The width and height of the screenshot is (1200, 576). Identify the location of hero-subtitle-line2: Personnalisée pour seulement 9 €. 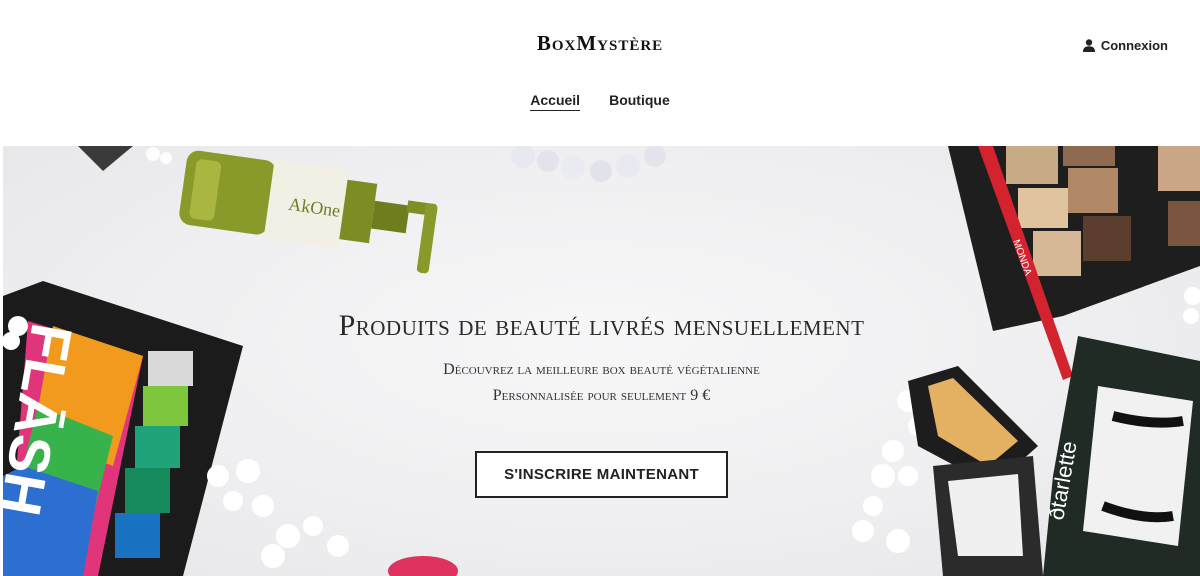
(601, 395).